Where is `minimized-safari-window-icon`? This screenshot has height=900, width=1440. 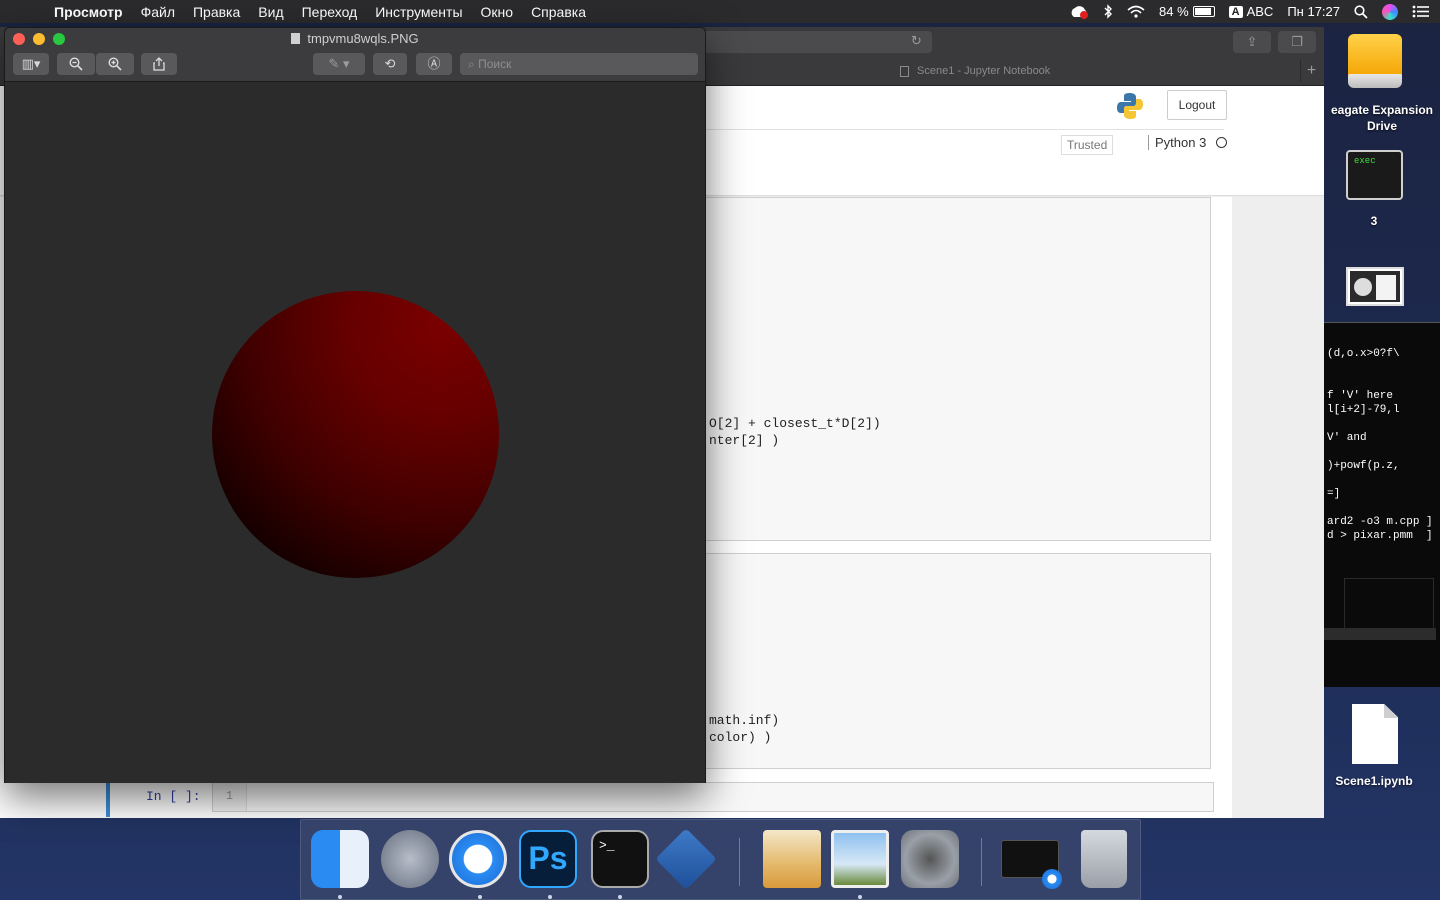 minimized-safari-window-icon is located at coordinates (1031, 864).